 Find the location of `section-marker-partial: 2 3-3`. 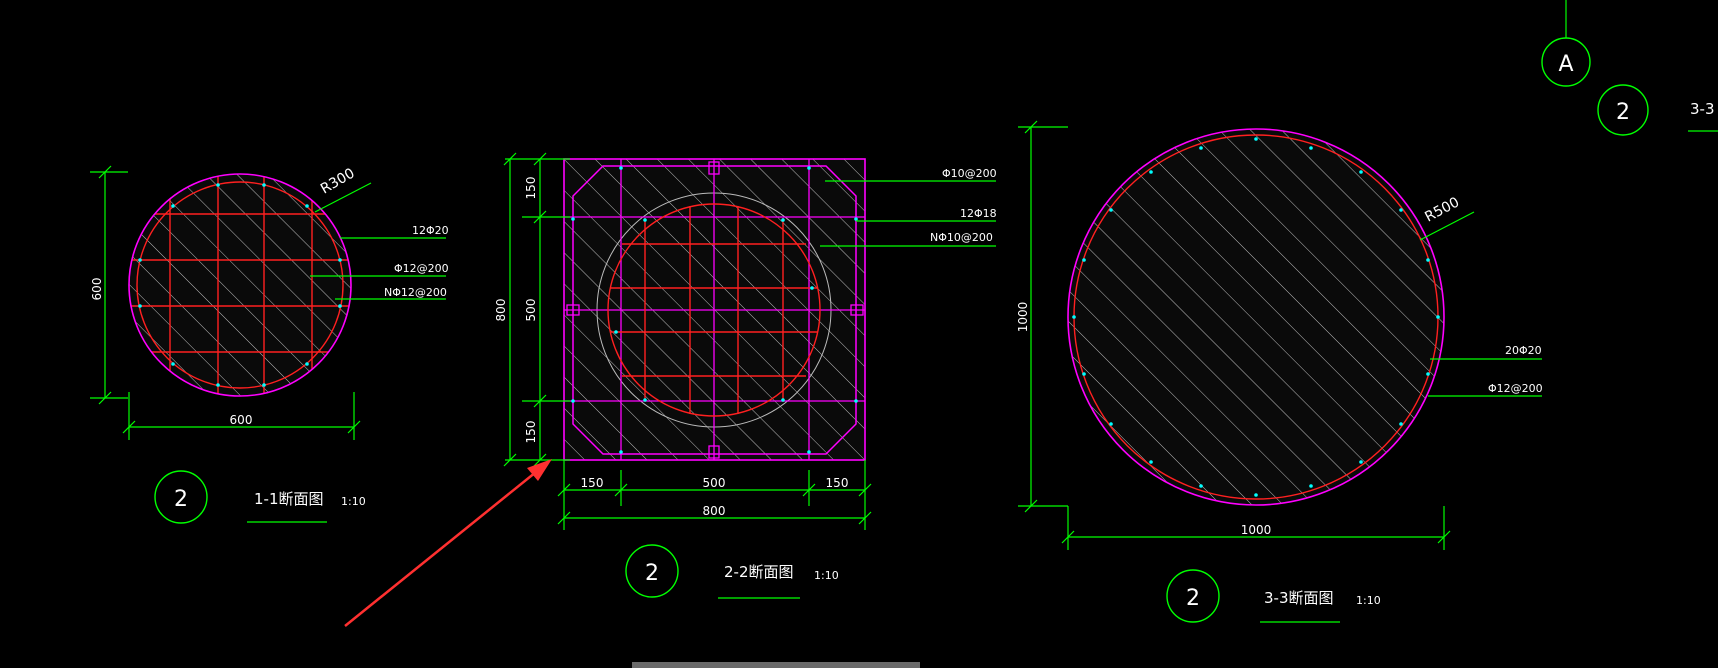

section-marker-partial: 2 3-3 is located at coordinates (1657, 110).